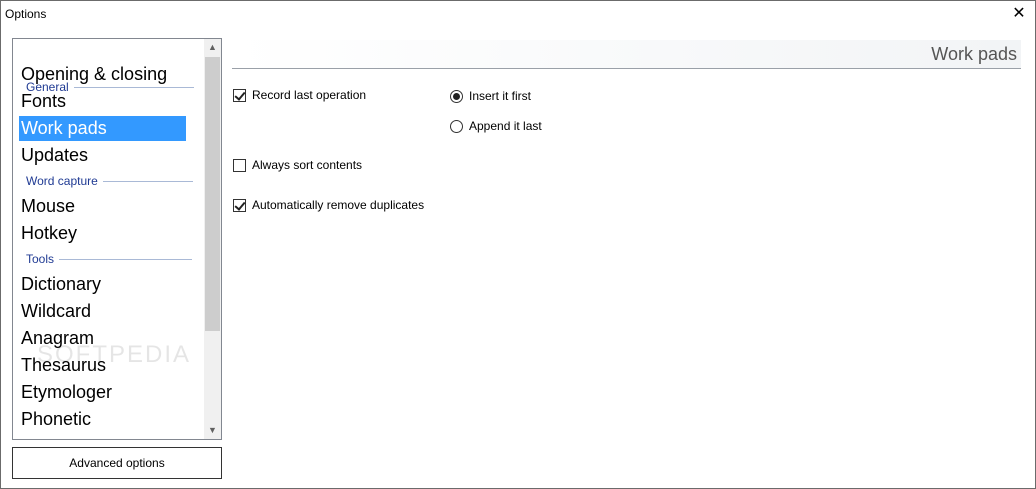  What do you see at coordinates (102, 365) in the screenshot?
I see `nav-item-thesaurus: Thesaurus` at bounding box center [102, 365].